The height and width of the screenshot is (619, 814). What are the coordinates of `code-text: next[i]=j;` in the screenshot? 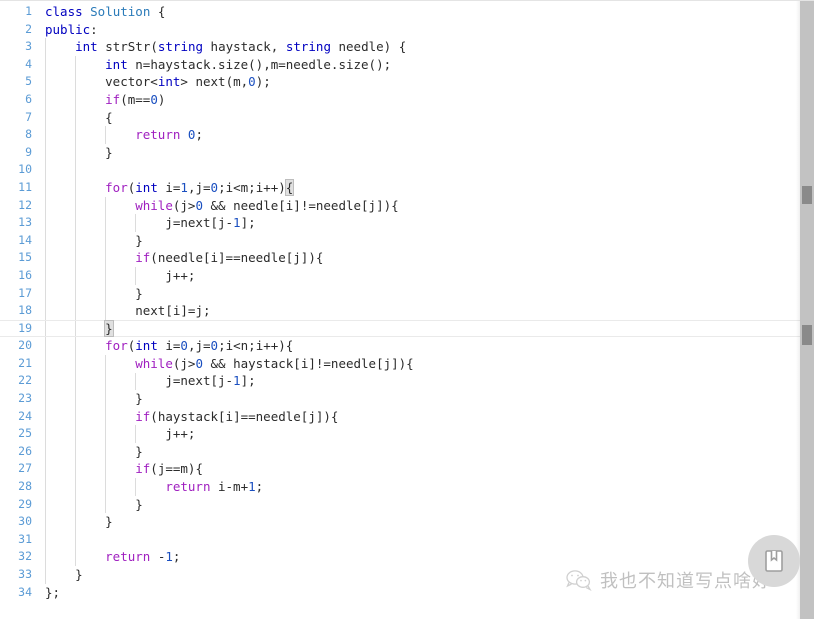 It's located at (172, 311).